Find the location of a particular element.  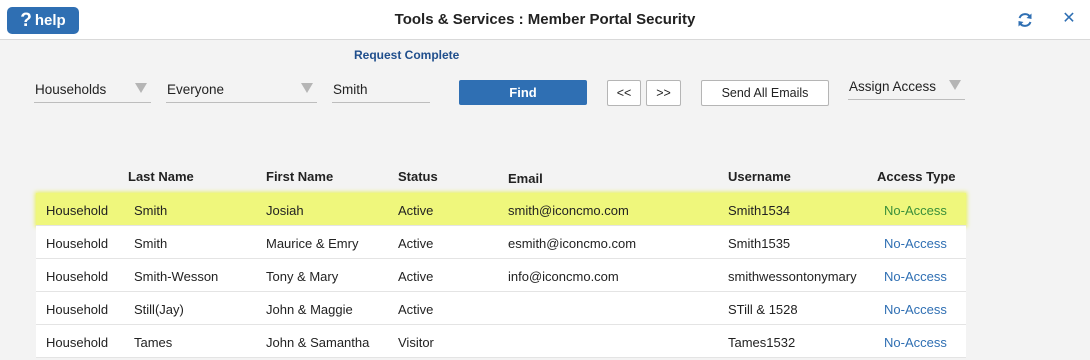

type-dropdown: Households is located at coordinates (92, 90).